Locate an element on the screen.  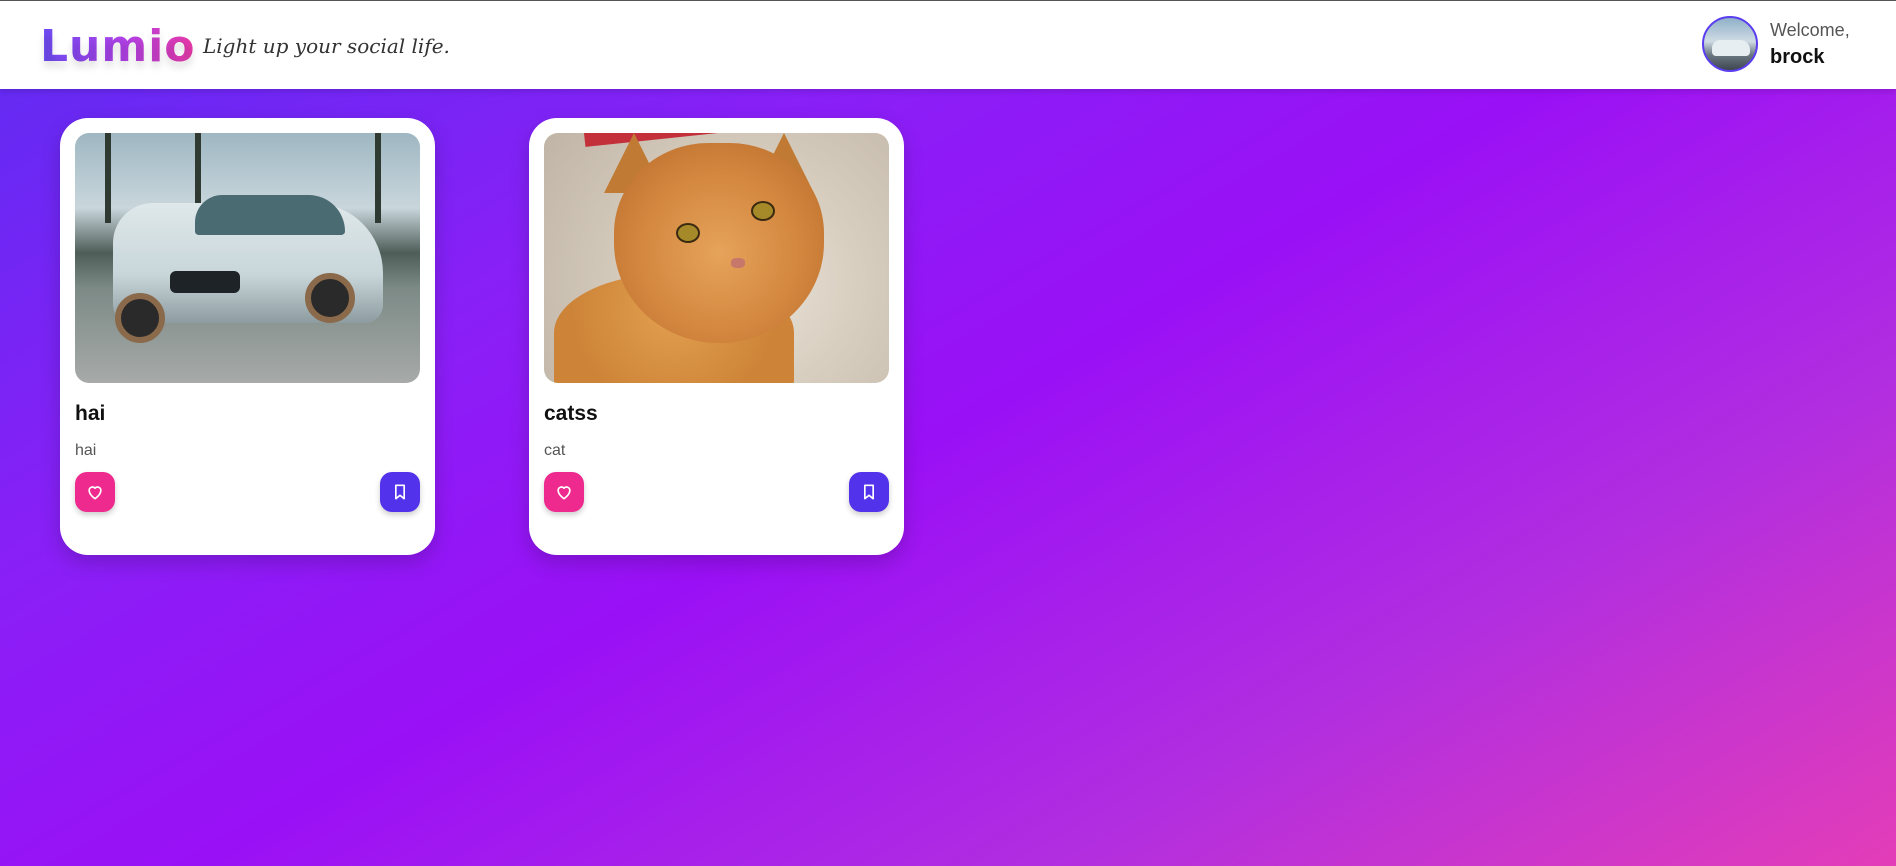
cat-head-shape is located at coordinates (719, 243).